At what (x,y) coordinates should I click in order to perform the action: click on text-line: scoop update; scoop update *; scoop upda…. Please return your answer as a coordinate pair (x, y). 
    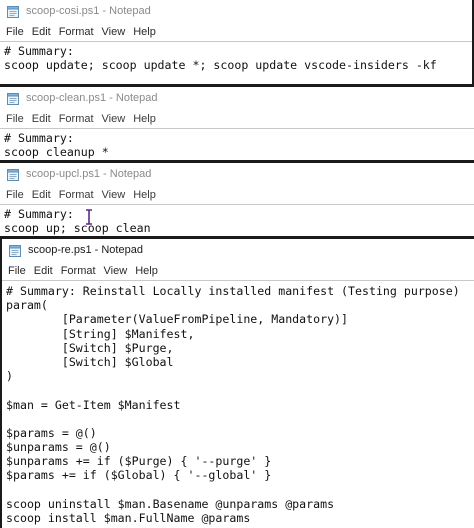
    Looking at the image, I should click on (220, 65).